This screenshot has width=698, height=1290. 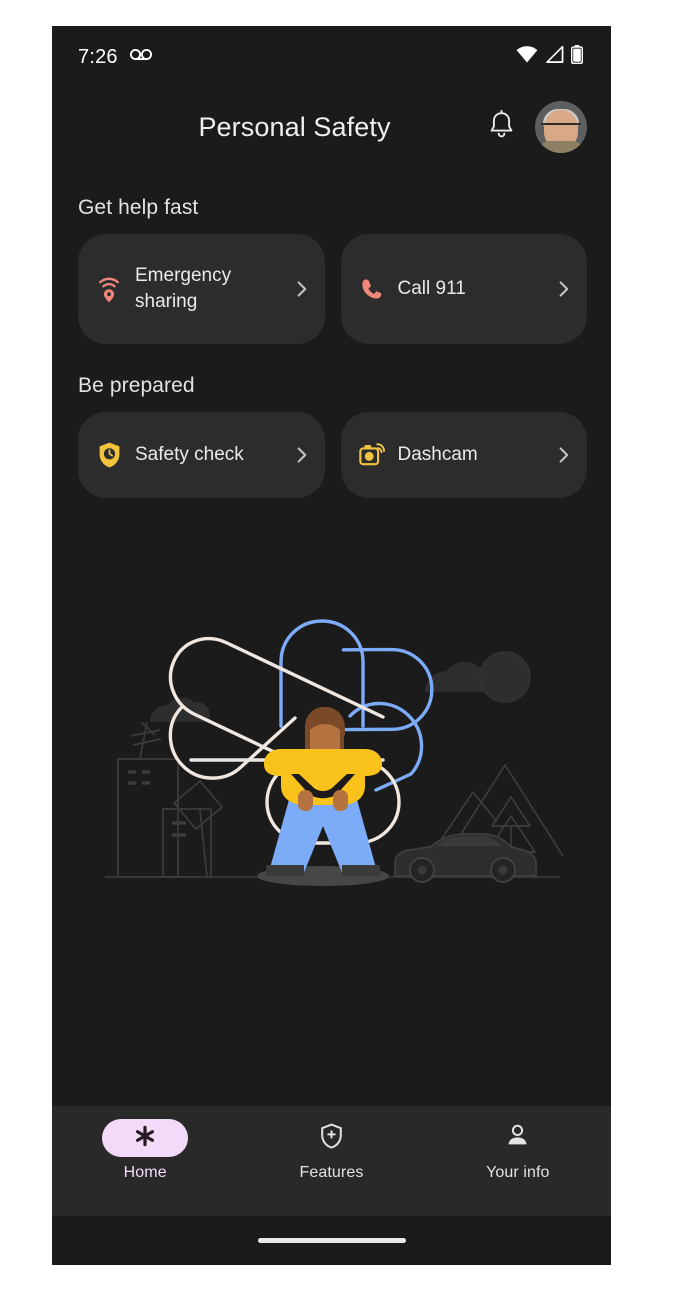 I want to click on avatar-glasses, so click(x=561, y=126).